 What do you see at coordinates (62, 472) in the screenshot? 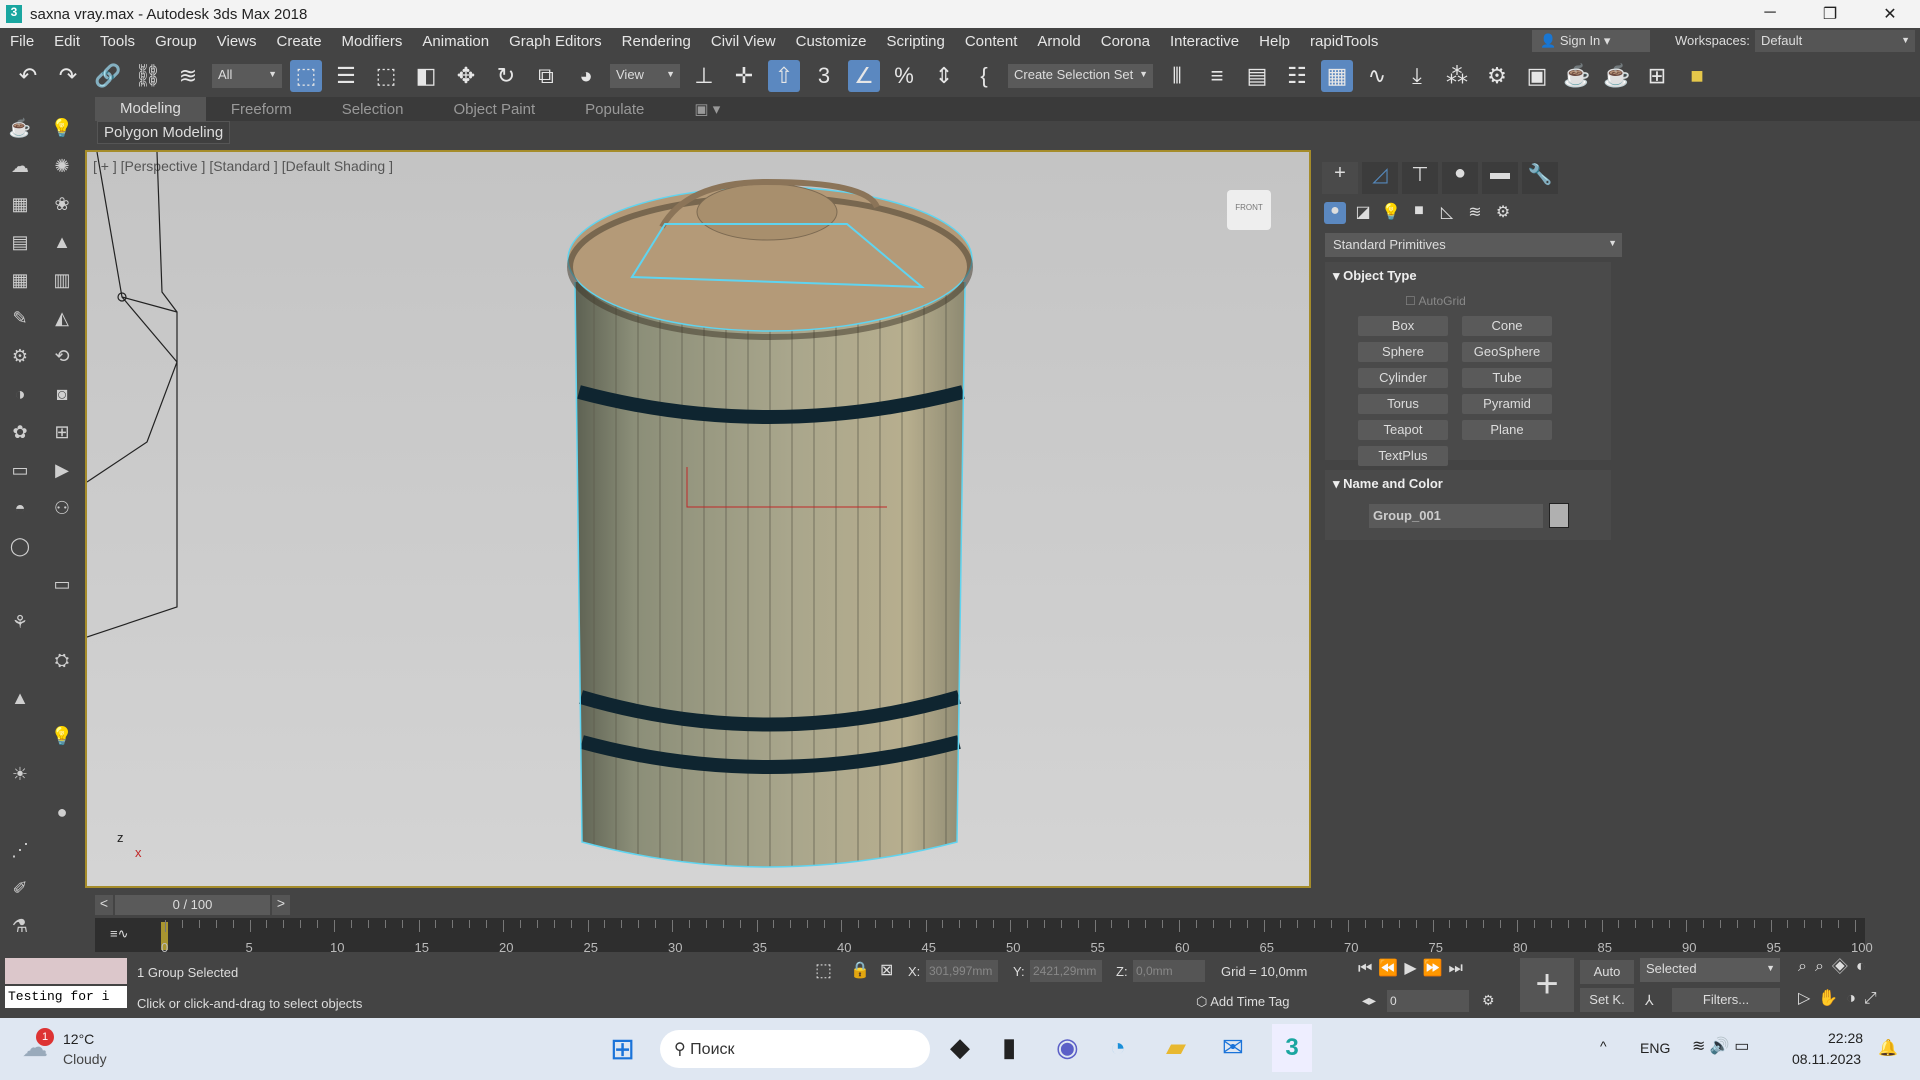
I see `play-icon: ▶` at bounding box center [62, 472].